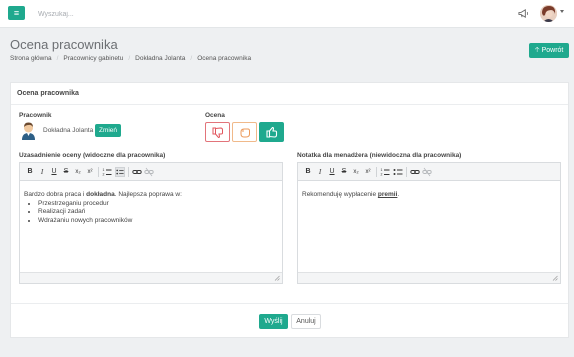 This screenshot has height=357, width=574. I want to click on top-bar: ≡, so click(287, 14).